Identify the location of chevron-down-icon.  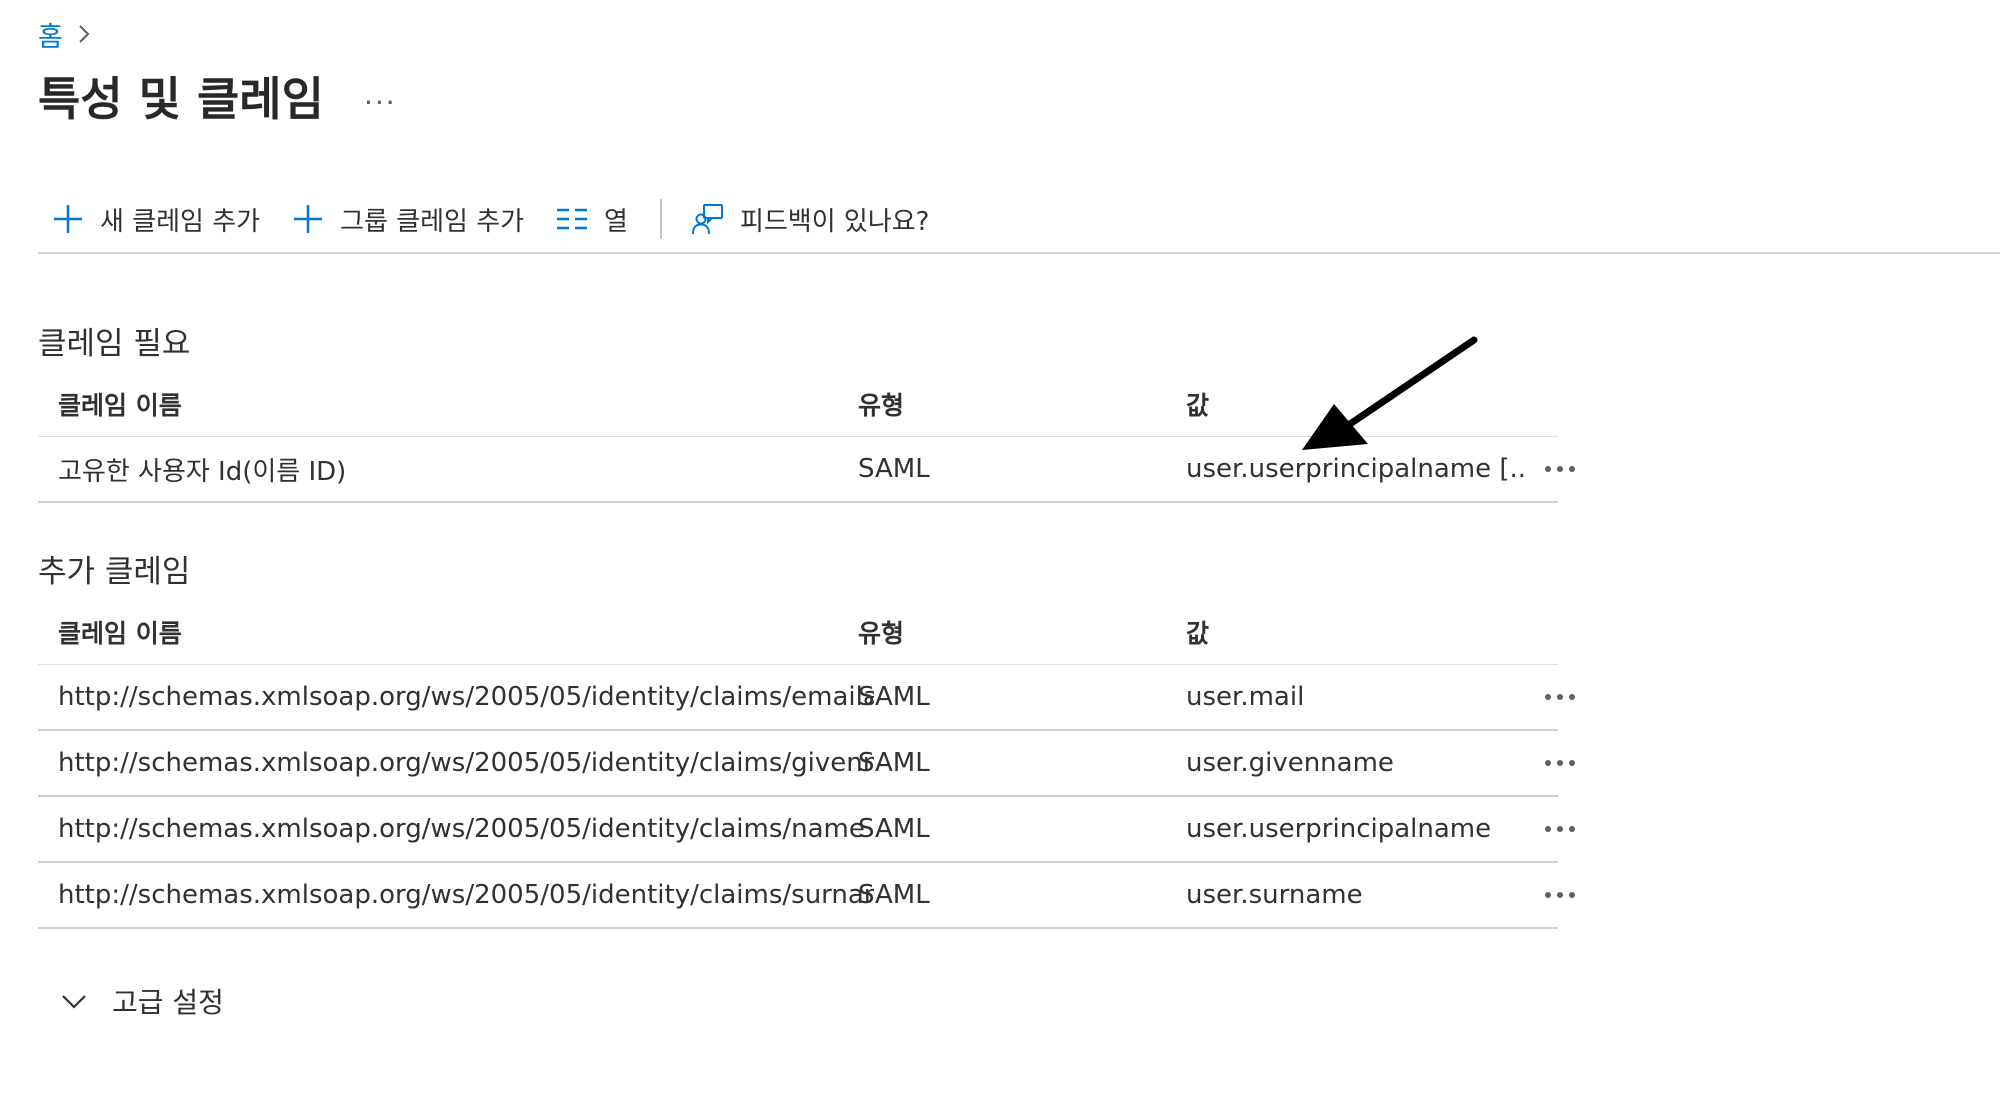
(74, 1002).